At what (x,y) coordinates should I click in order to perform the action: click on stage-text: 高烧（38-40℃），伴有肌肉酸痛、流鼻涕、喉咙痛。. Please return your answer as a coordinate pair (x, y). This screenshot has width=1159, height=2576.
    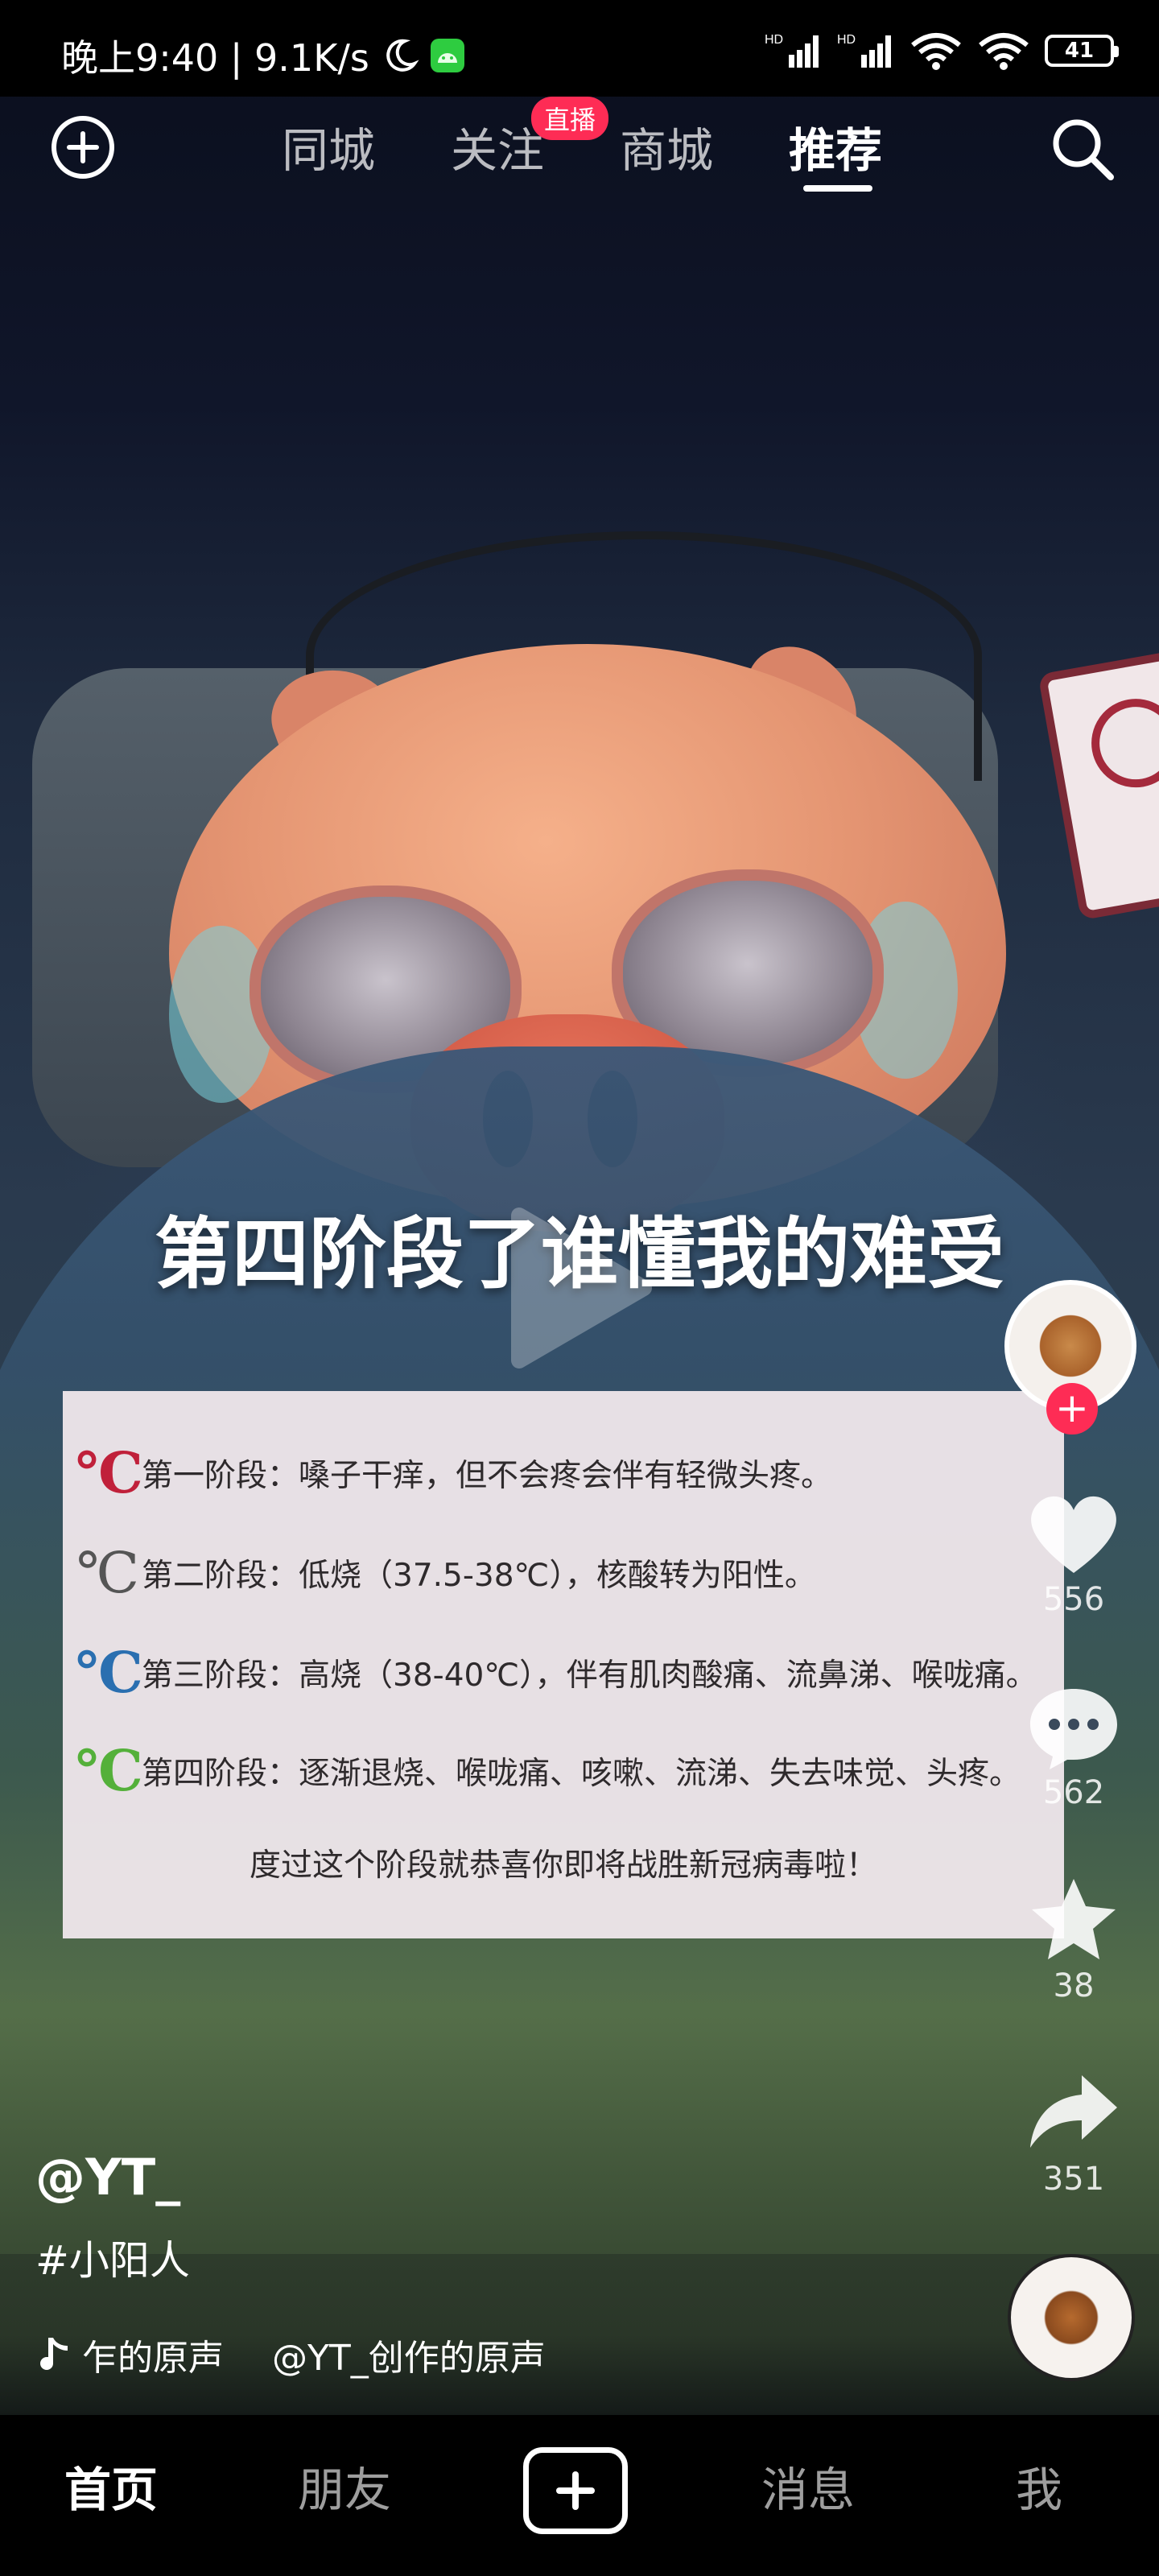
    Looking at the image, I should click on (668, 1675).